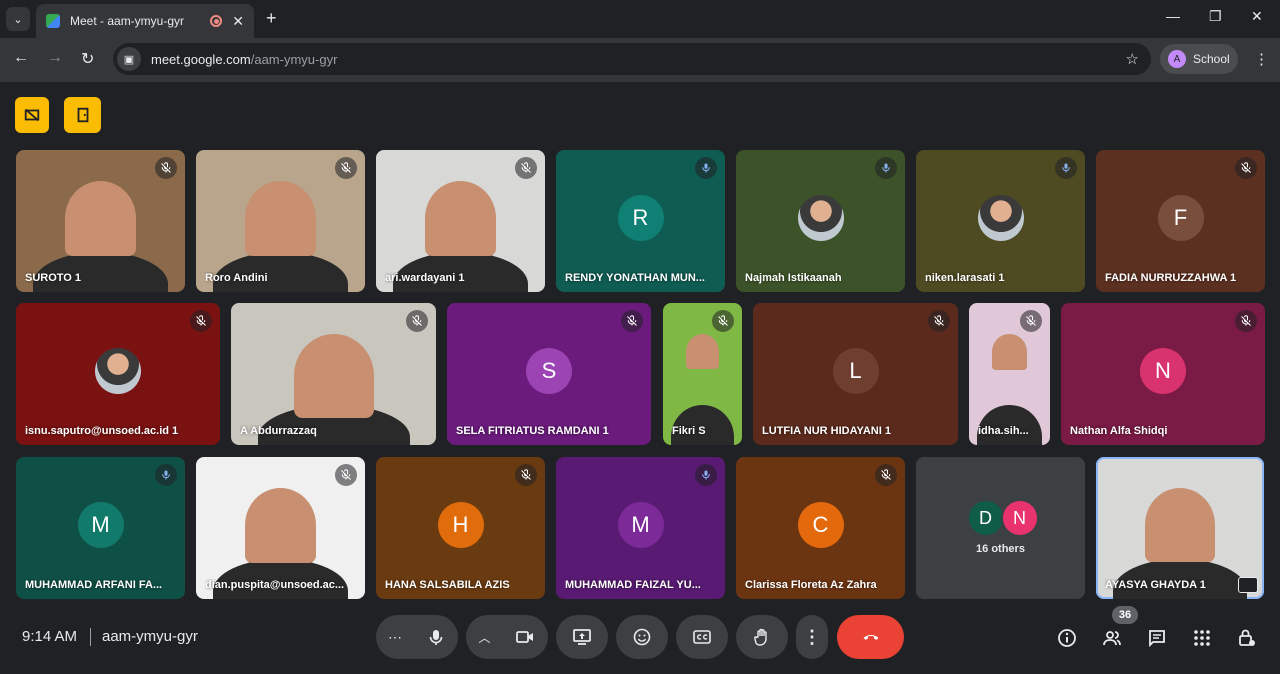 This screenshot has width=1280, height=674. What do you see at coordinates (294, 59) in the screenshot?
I see `url-path: /aam-ymyu-gyr` at bounding box center [294, 59].